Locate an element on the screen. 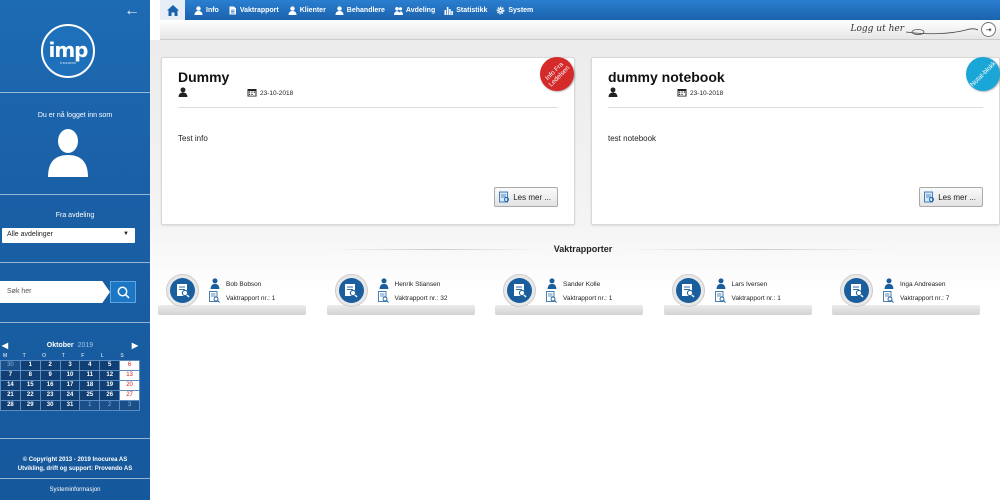 This screenshot has height=500, width=1000. calendar-day: 7 is located at coordinates (10, 375).